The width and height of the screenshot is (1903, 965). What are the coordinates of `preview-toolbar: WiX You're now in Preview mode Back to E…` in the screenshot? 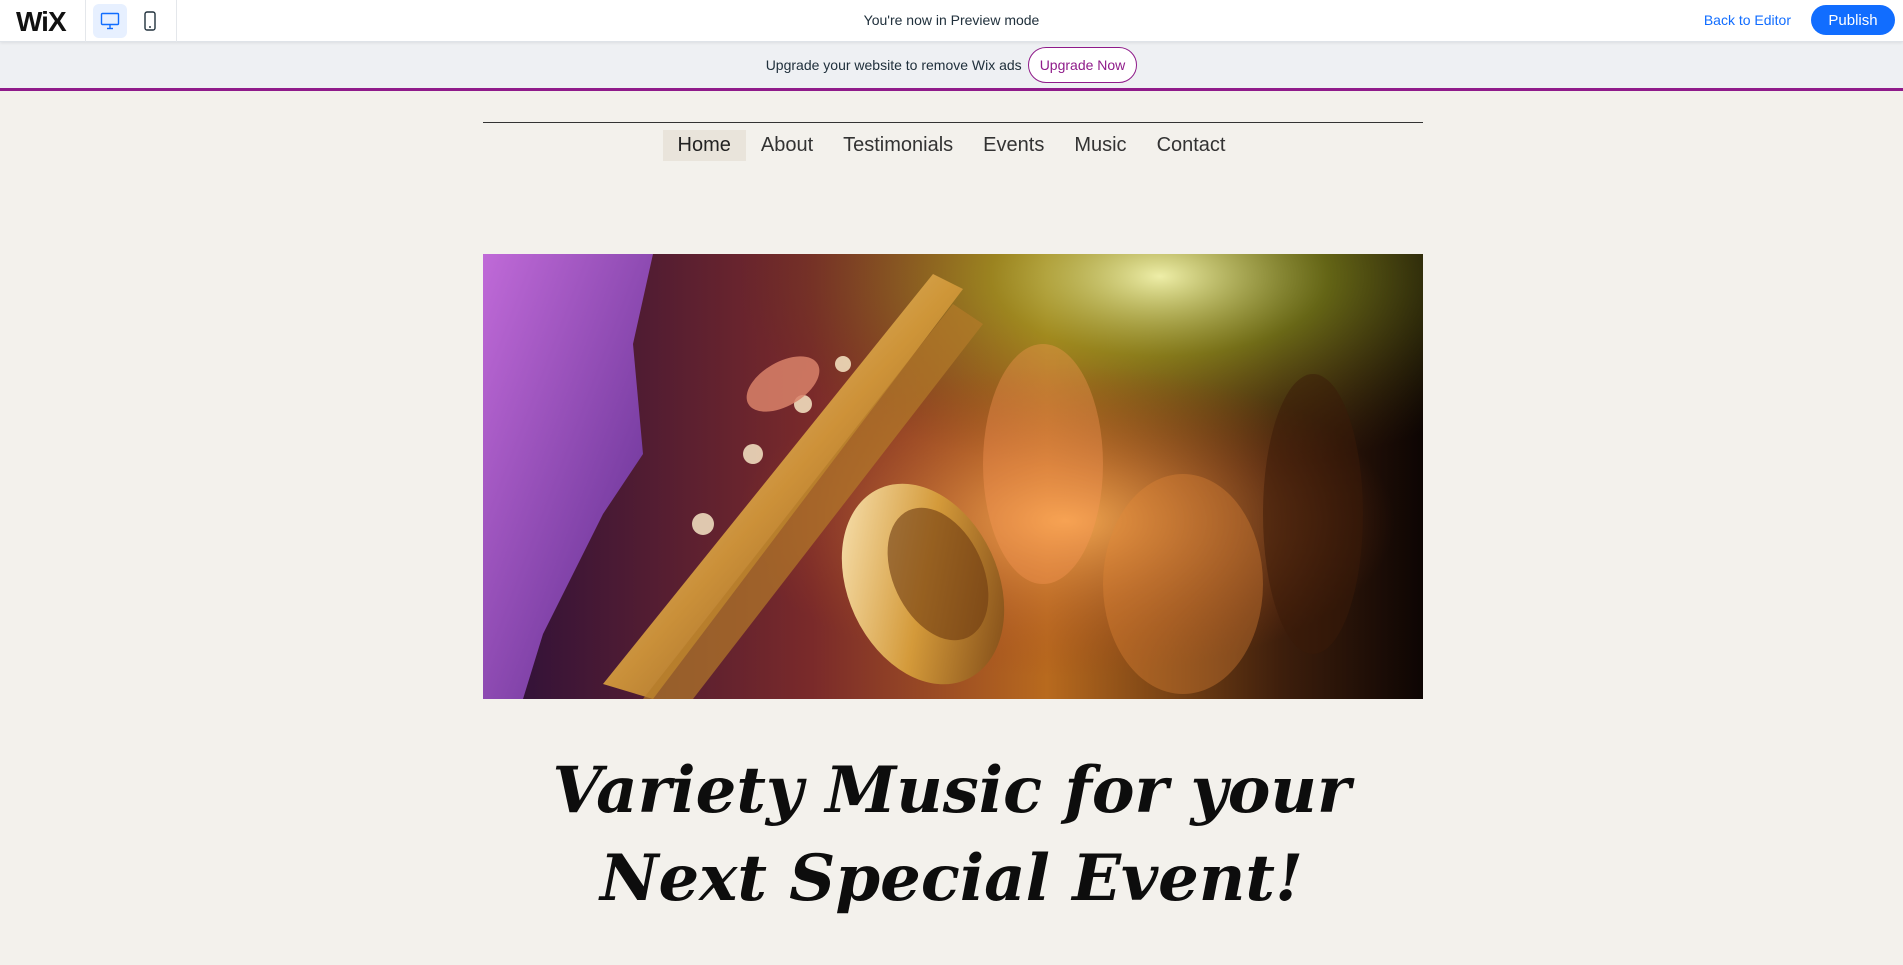 It's located at (951, 21).